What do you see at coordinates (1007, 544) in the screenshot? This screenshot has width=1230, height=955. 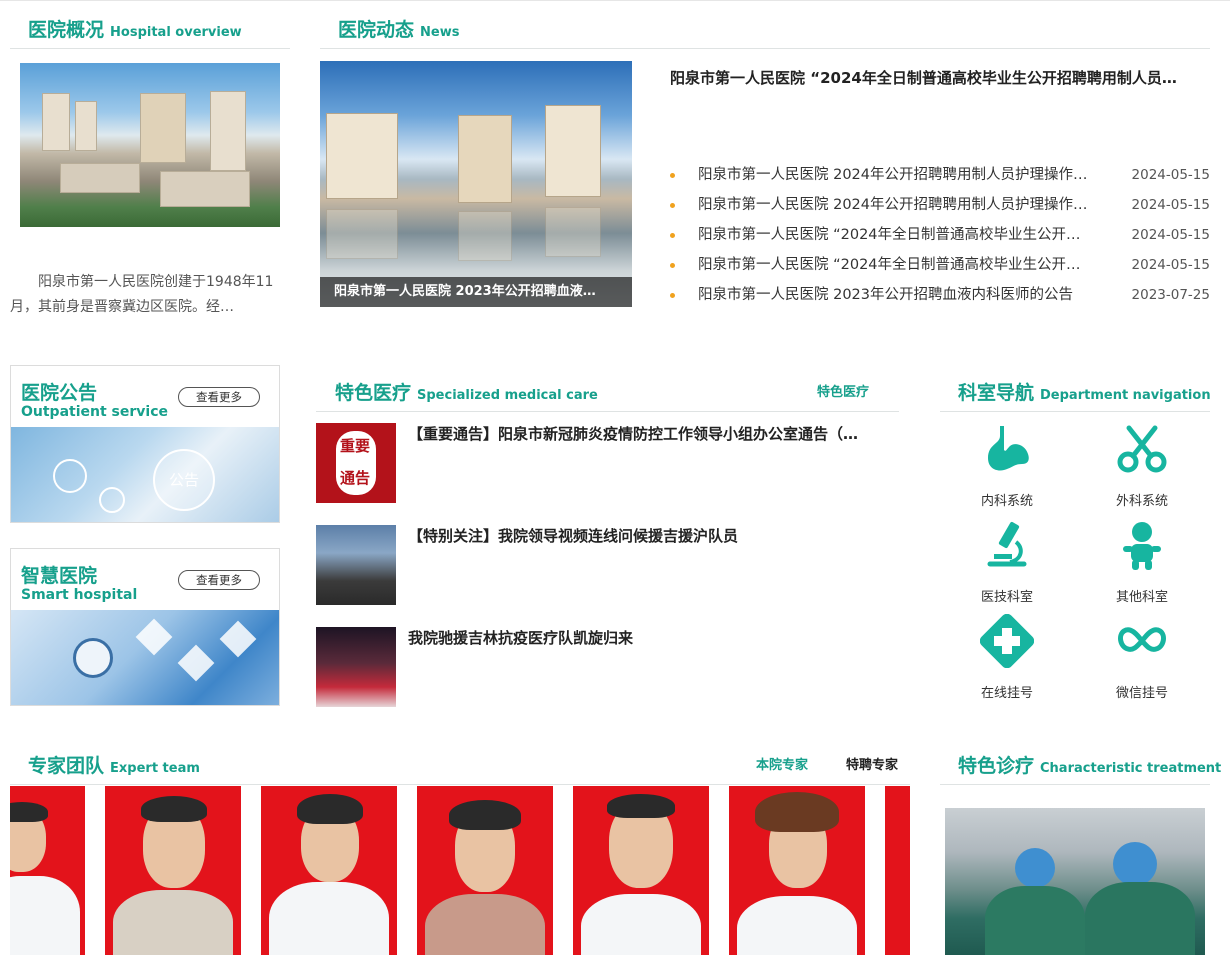 I see `microscope-icon` at bounding box center [1007, 544].